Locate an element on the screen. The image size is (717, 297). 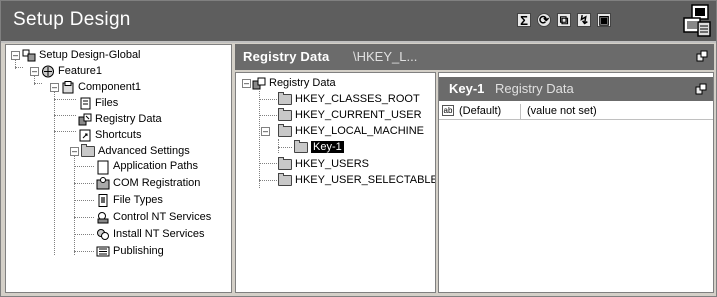
tree-item-setup-design-global: Setup Design-Global is located at coordinates (81, 55).